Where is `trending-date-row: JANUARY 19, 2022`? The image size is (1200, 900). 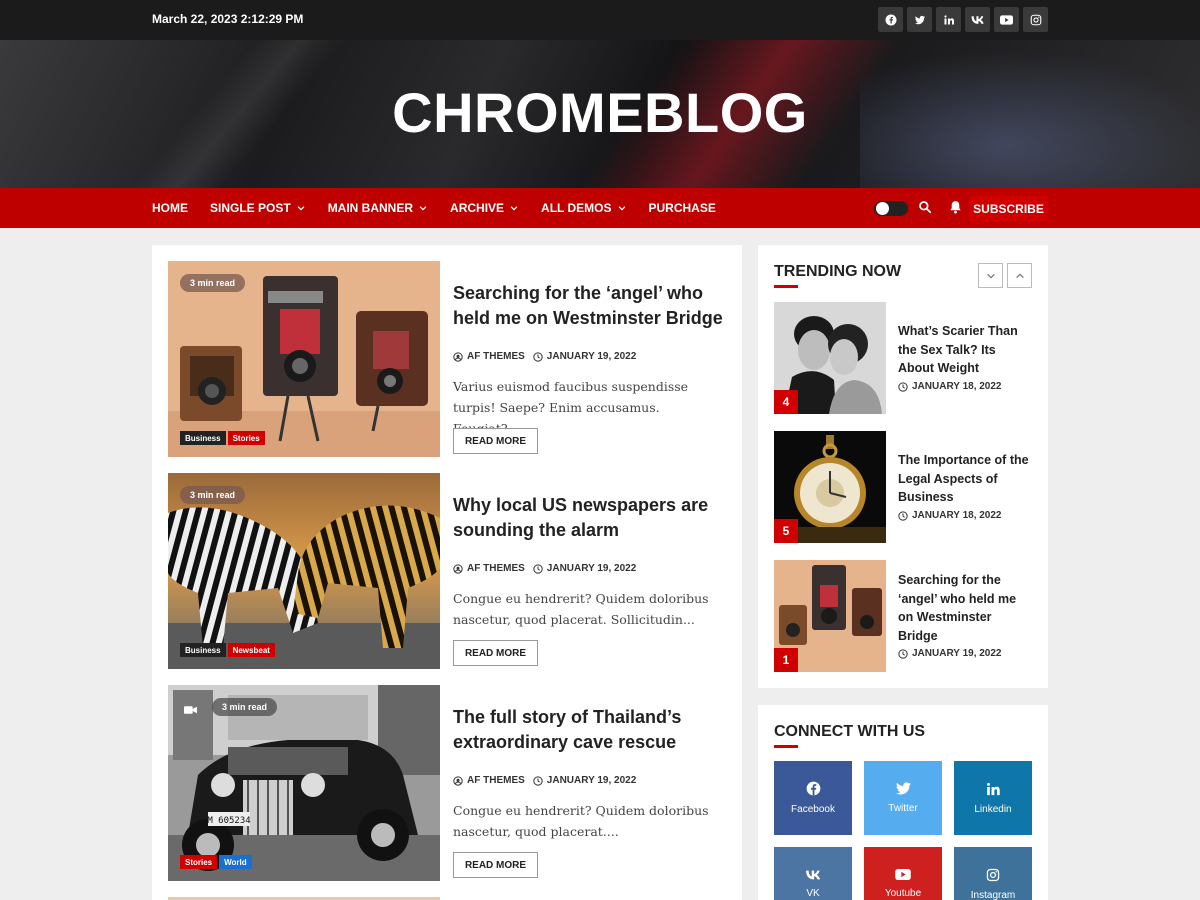 trending-date-row: JANUARY 19, 2022 is located at coordinates (950, 653).